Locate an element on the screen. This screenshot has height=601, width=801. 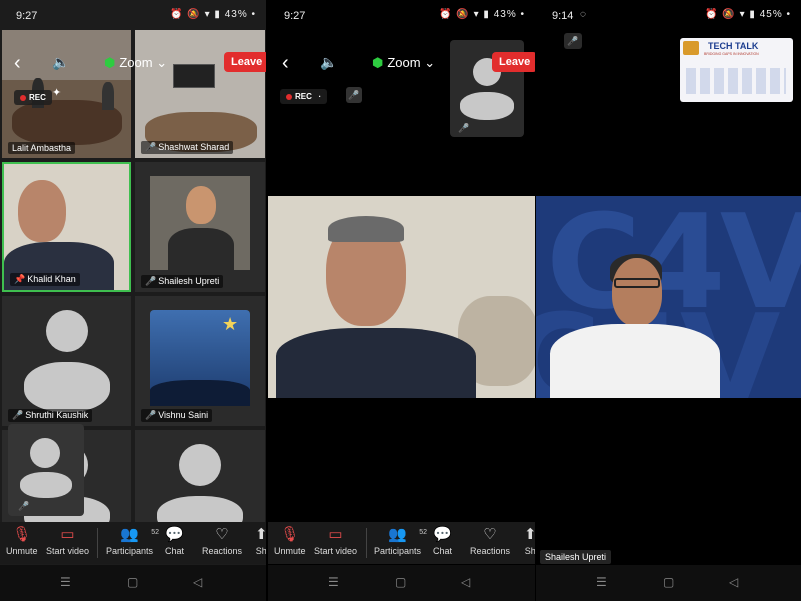
sponsor-logos is located at coordinates (736, 81).